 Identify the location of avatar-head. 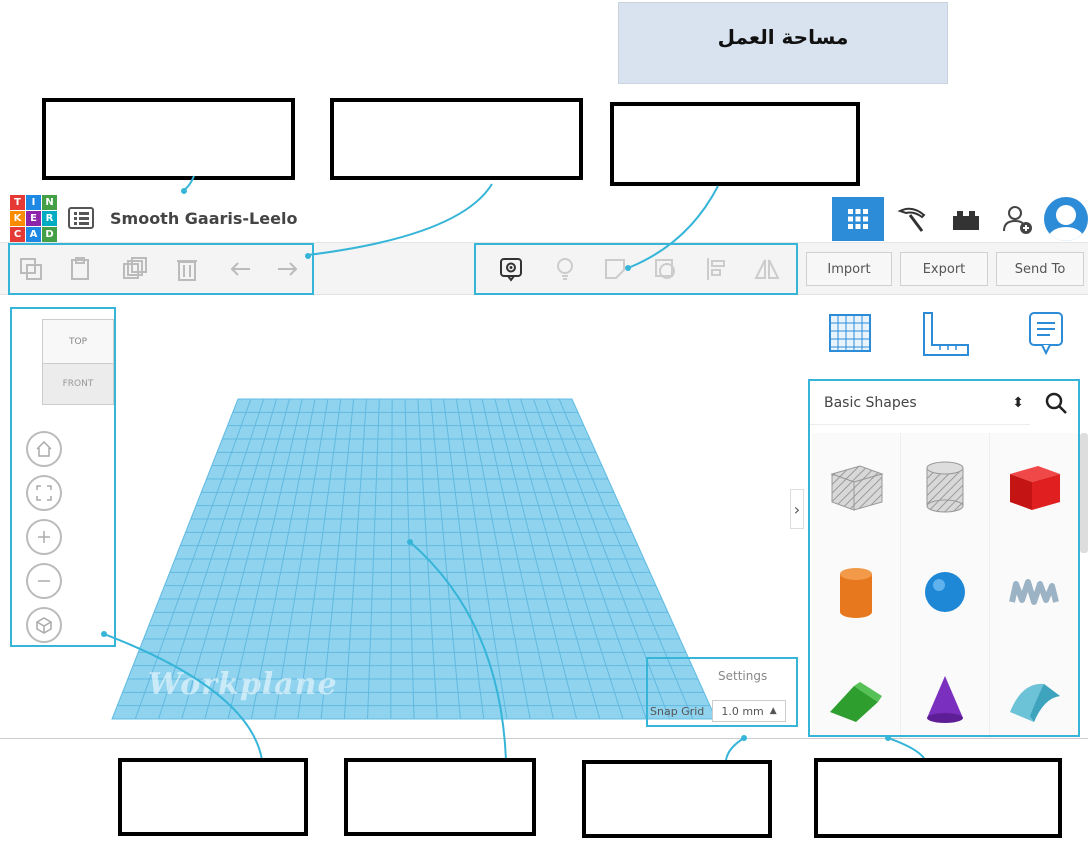
(1066, 215).